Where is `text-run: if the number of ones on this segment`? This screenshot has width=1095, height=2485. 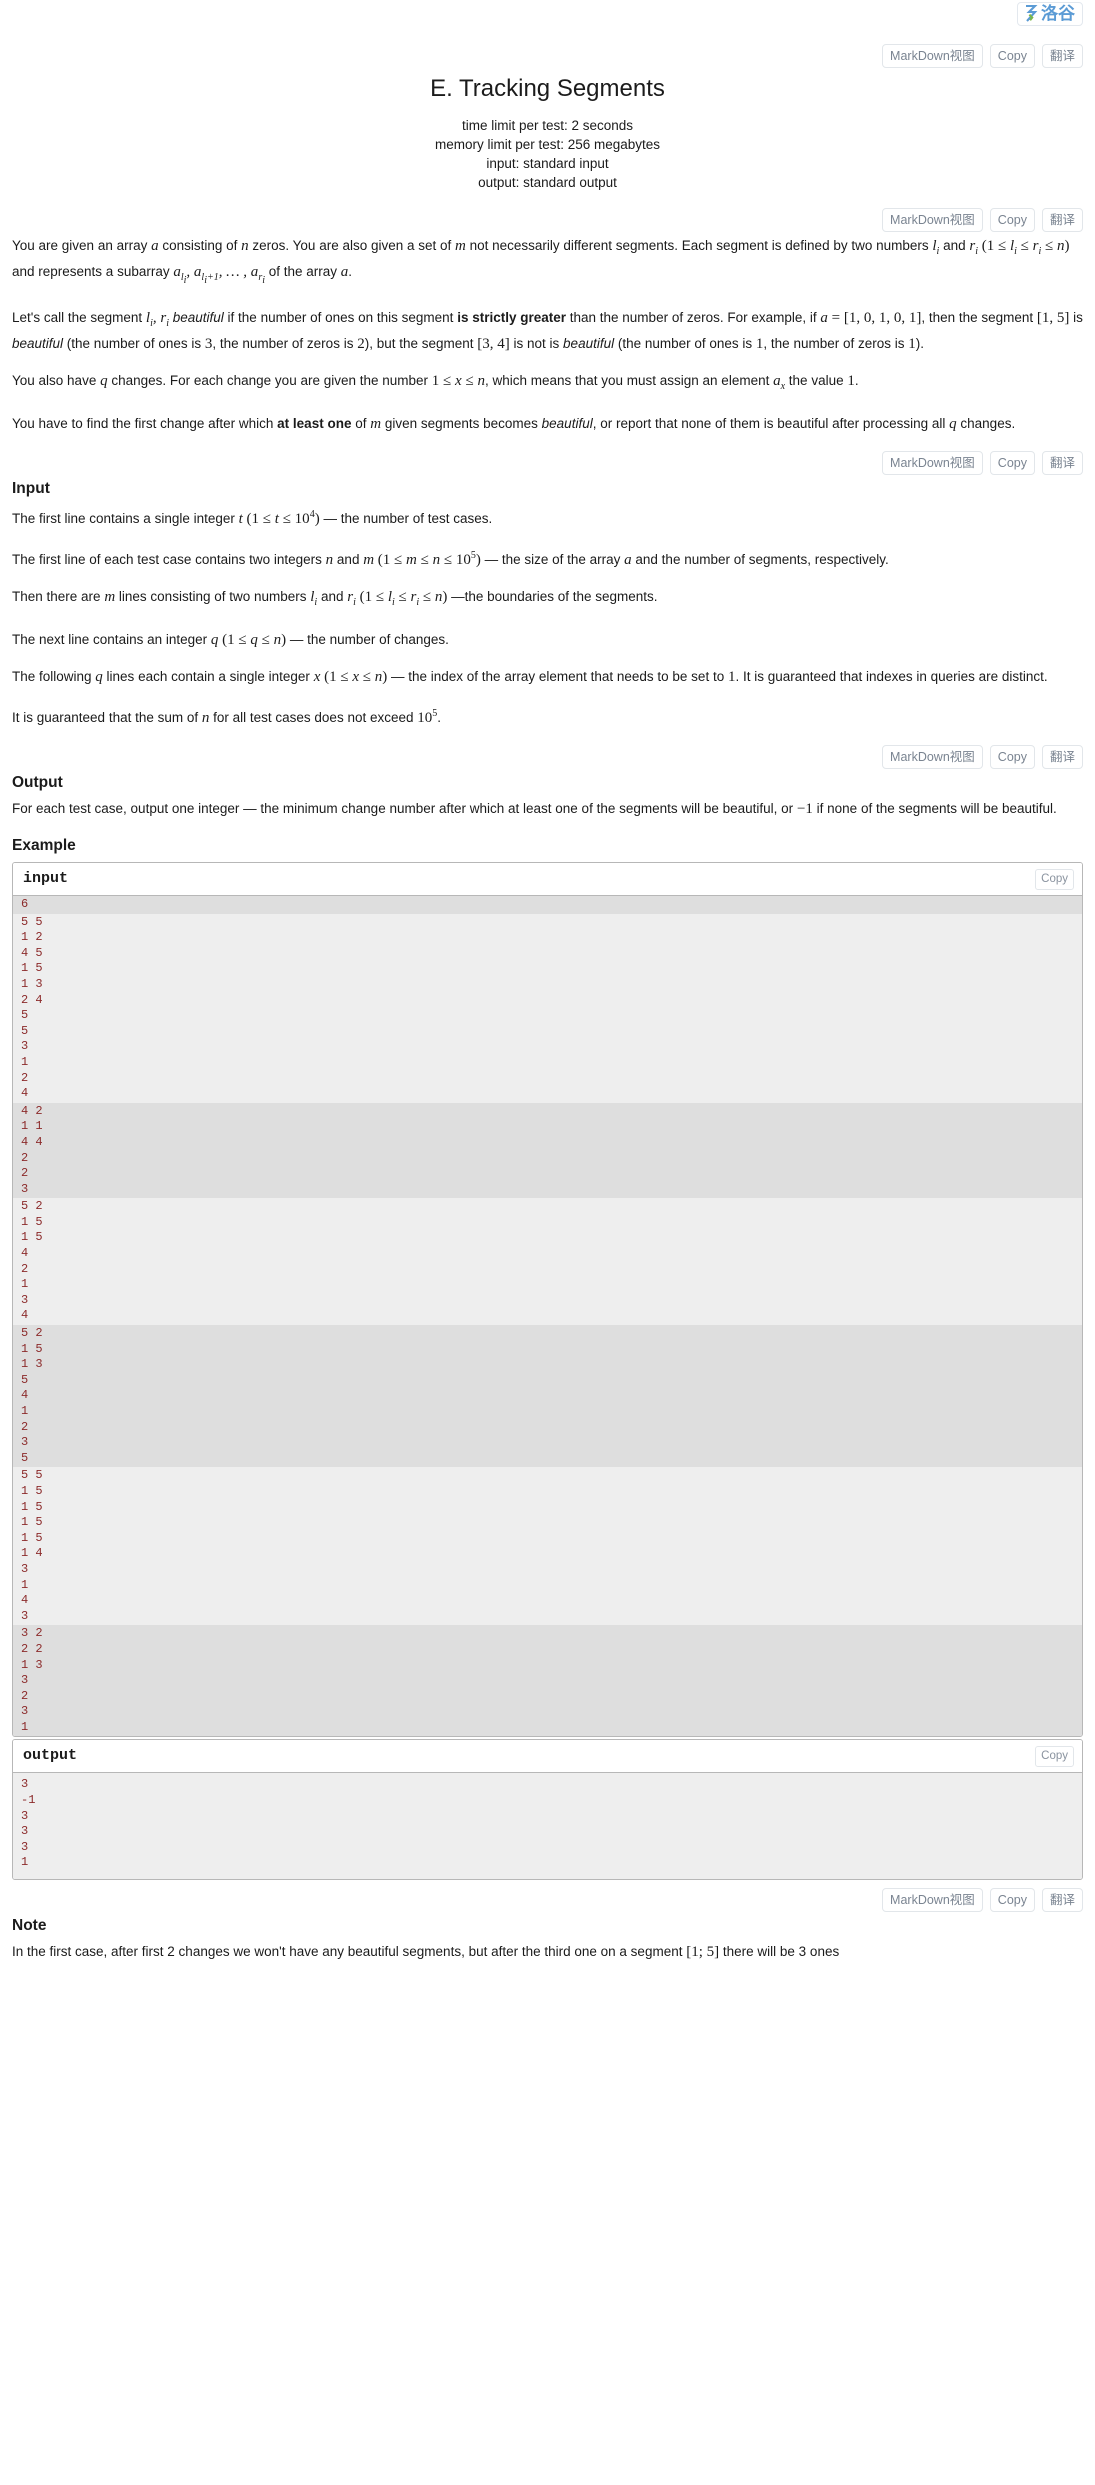 text-run: if the number of ones on this segment is located at coordinates (340, 317).